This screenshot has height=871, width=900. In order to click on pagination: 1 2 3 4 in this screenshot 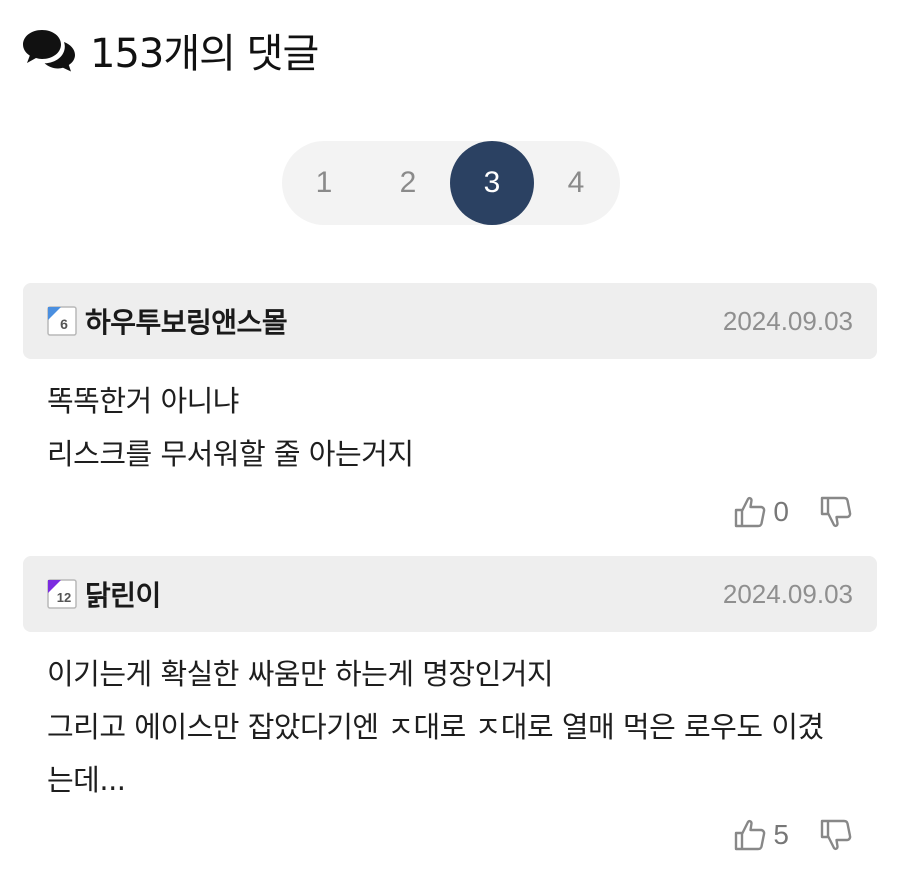, I will do `click(451, 183)`.